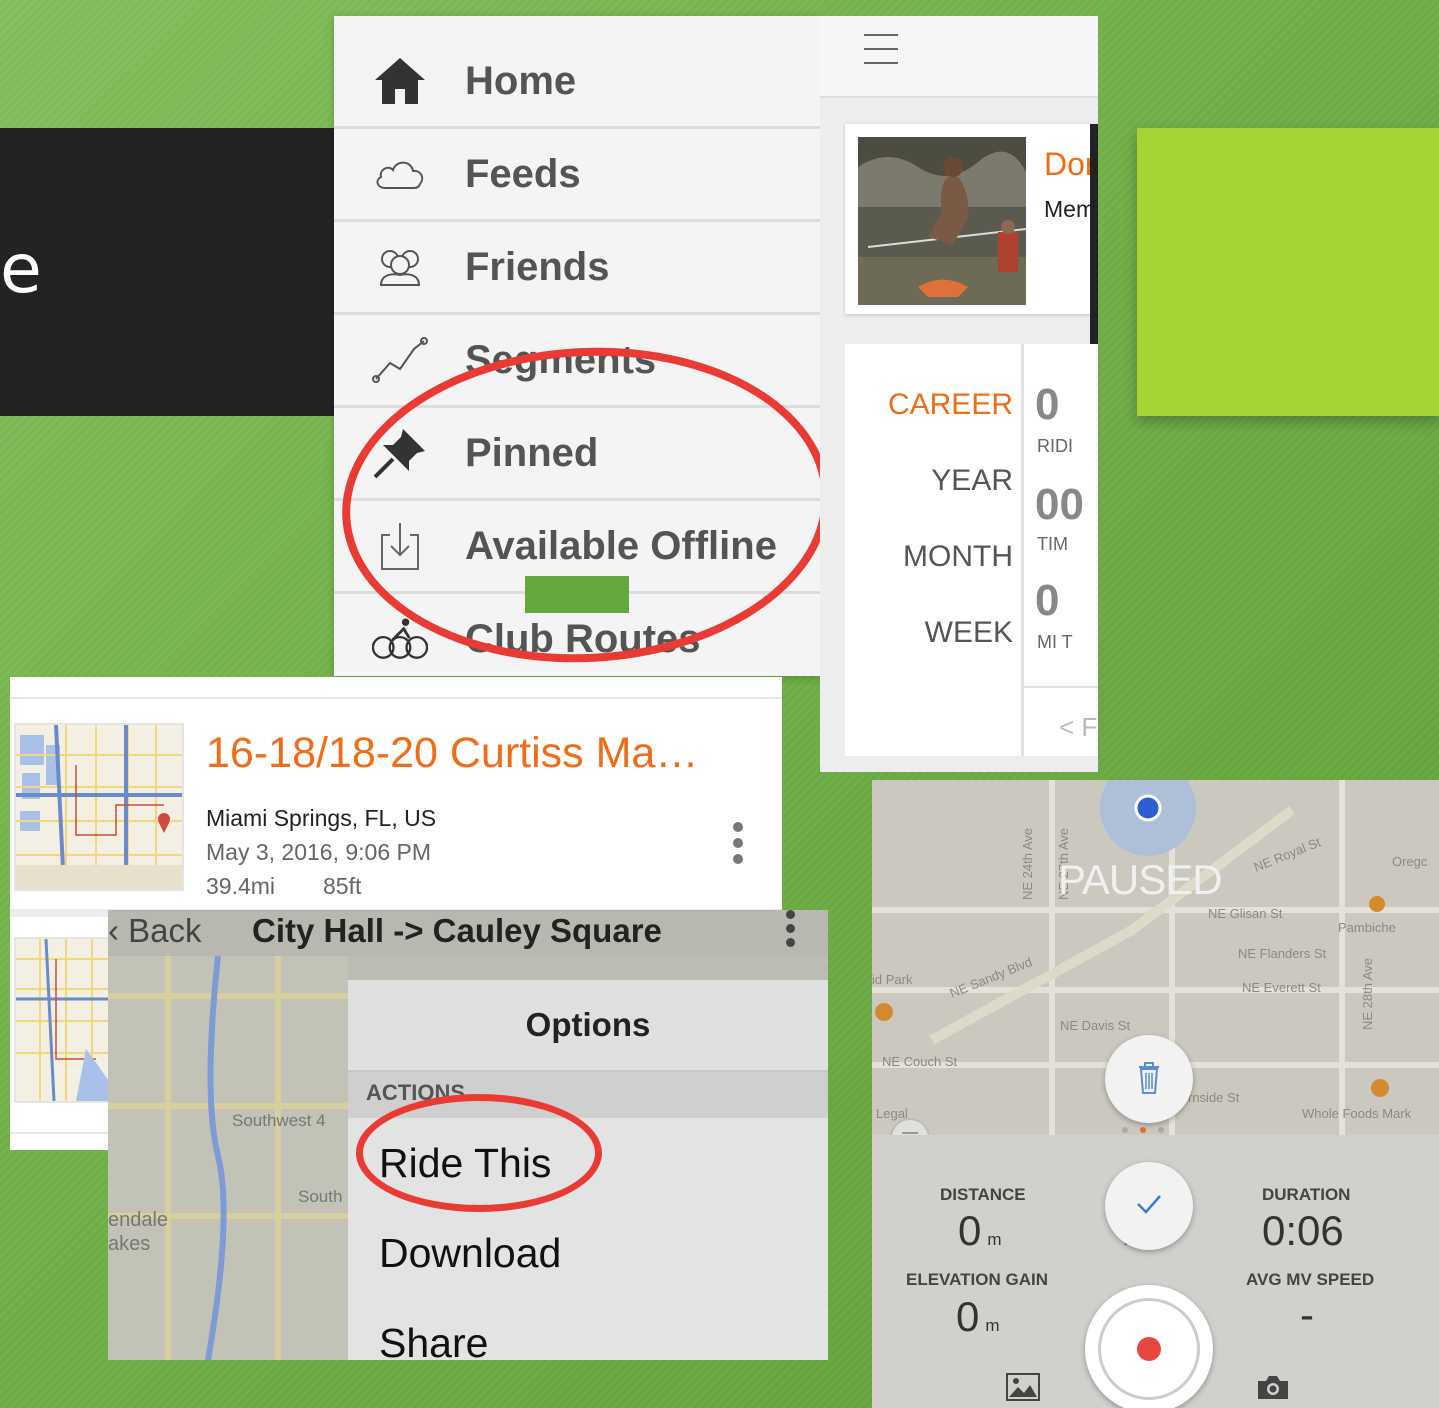 Image resolution: width=1439 pixels, height=1408 pixels. I want to click on home-icon, so click(400, 81).